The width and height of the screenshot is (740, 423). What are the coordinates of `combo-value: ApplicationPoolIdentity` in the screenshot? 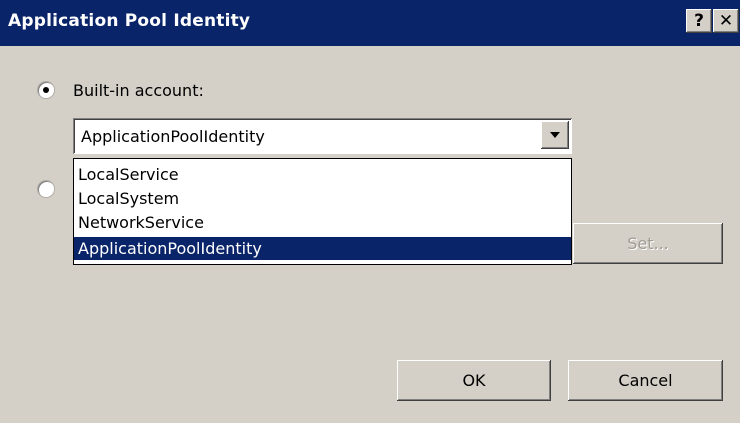 It's located at (173, 136).